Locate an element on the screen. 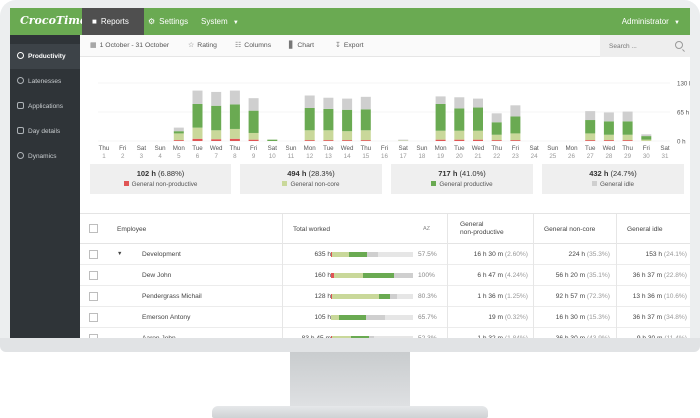  sidebar-item-label: Day details is located at coordinates (44, 131).